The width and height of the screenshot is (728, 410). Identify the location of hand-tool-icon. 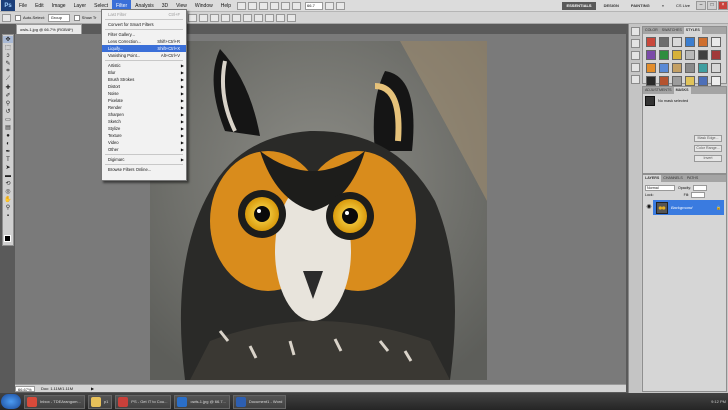
(275, 5).